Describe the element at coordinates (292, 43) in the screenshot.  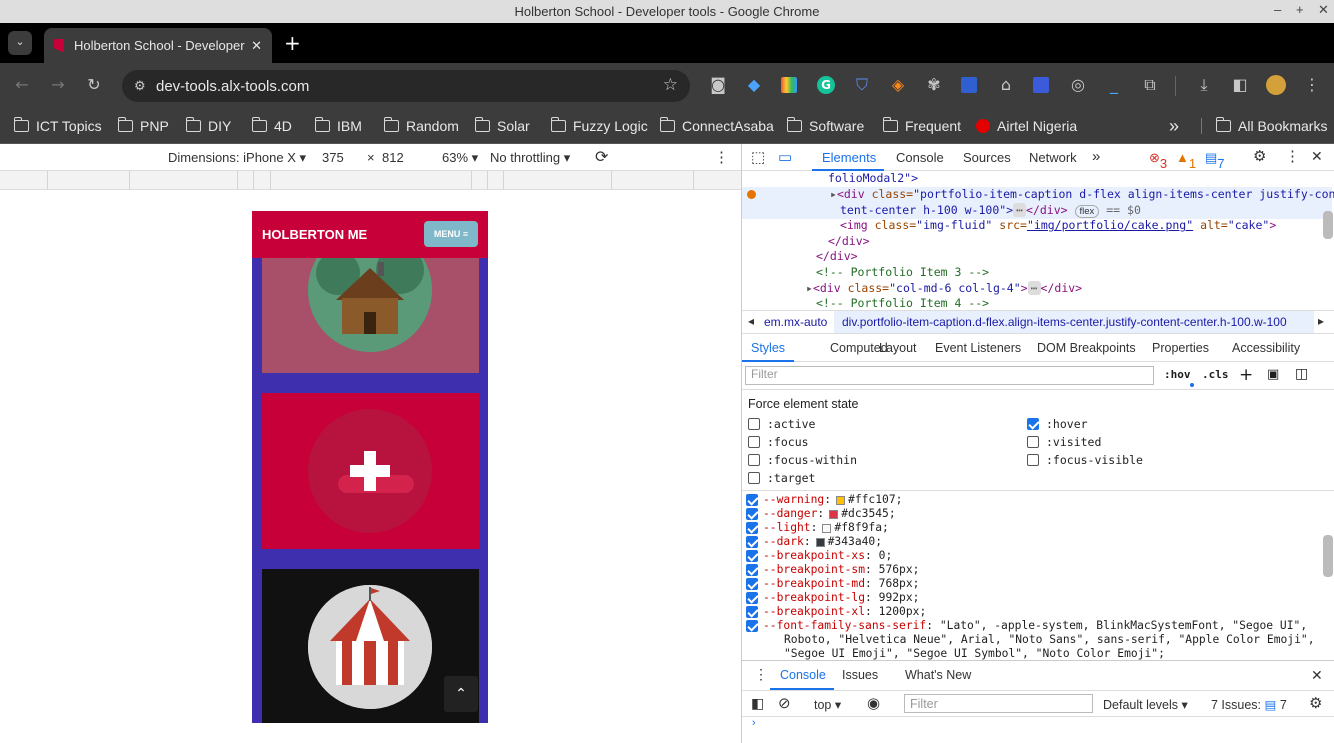
I see `new-tab-button: +` at that location.